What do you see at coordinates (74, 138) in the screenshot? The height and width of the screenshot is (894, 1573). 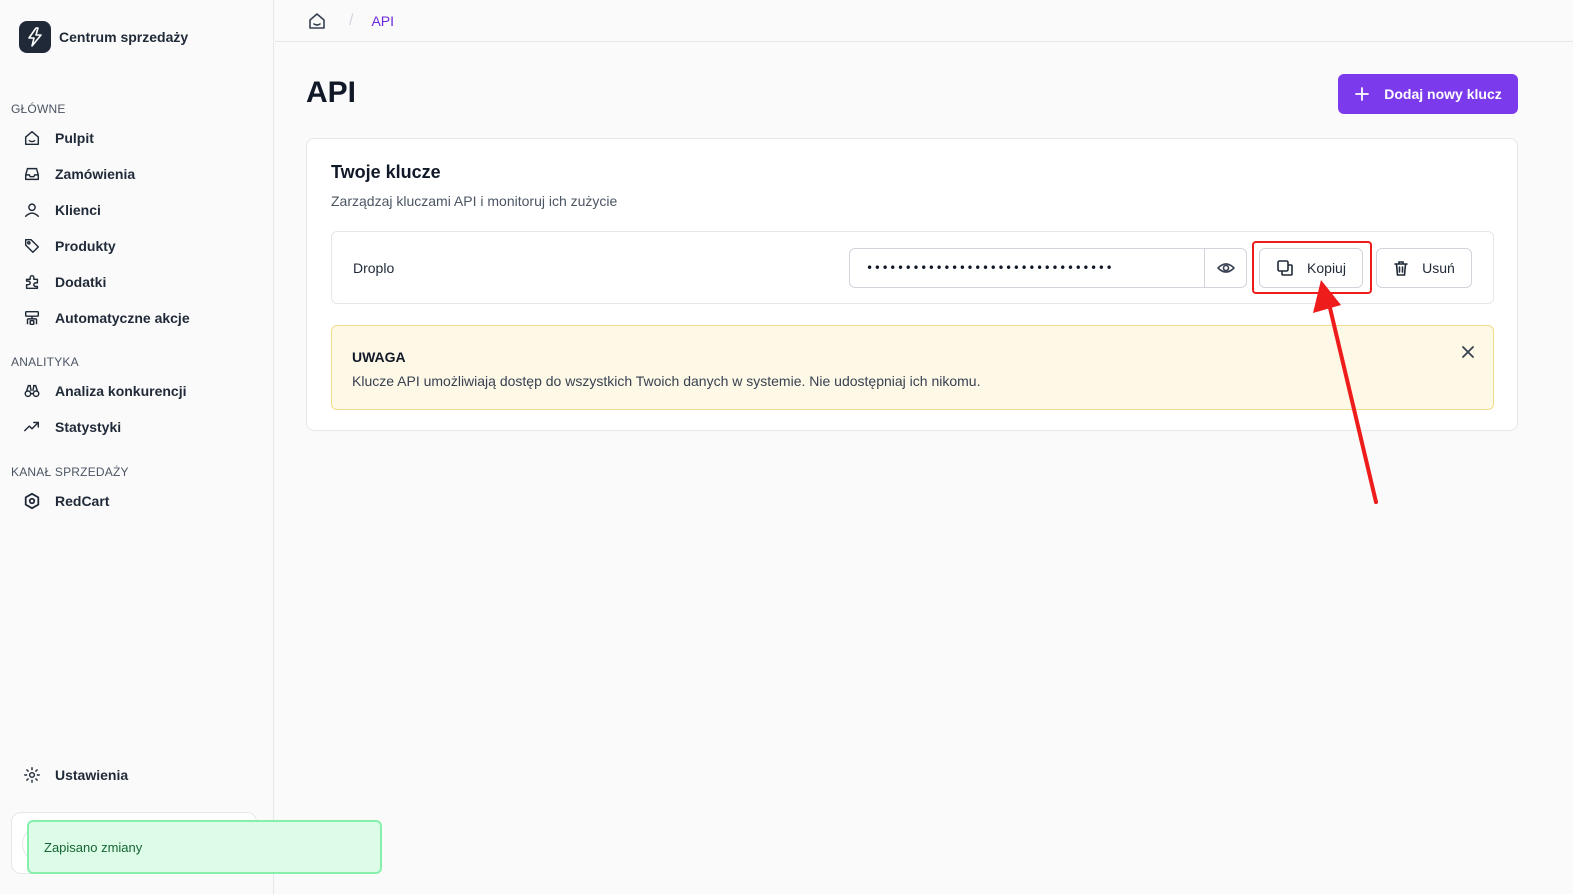 I see `sidebar-item-label: Pulpit` at bounding box center [74, 138].